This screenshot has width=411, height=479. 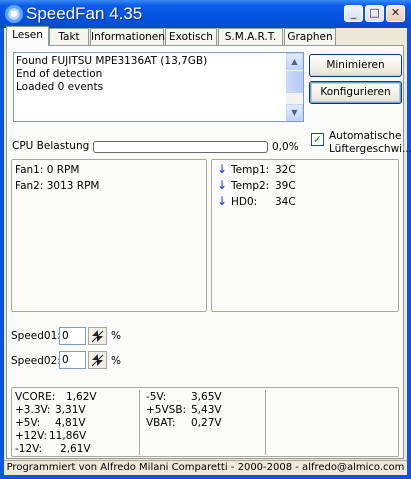 I want to click on speed02-unit: %, so click(x=116, y=361).